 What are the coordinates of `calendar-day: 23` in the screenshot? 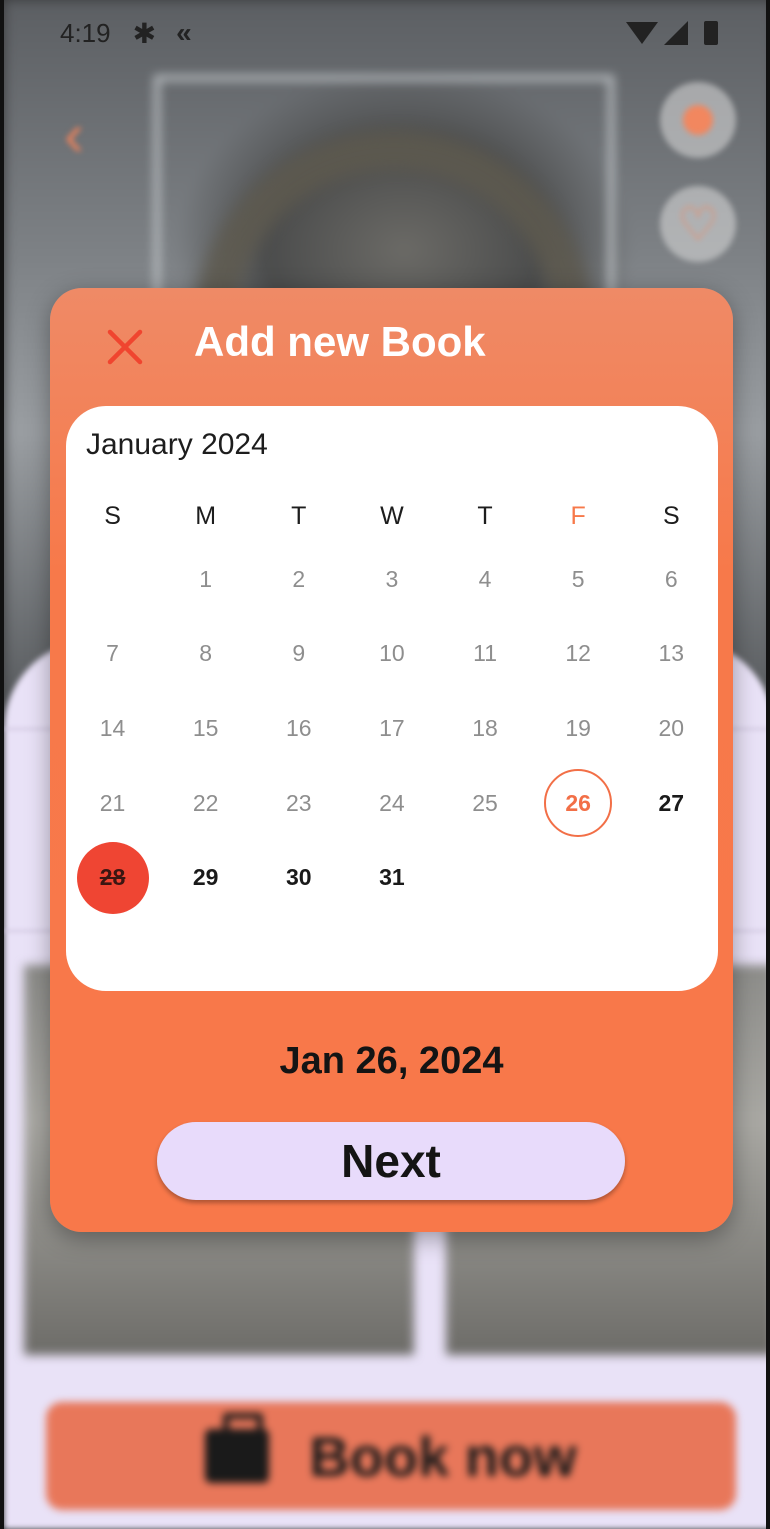 It's located at (298, 803).